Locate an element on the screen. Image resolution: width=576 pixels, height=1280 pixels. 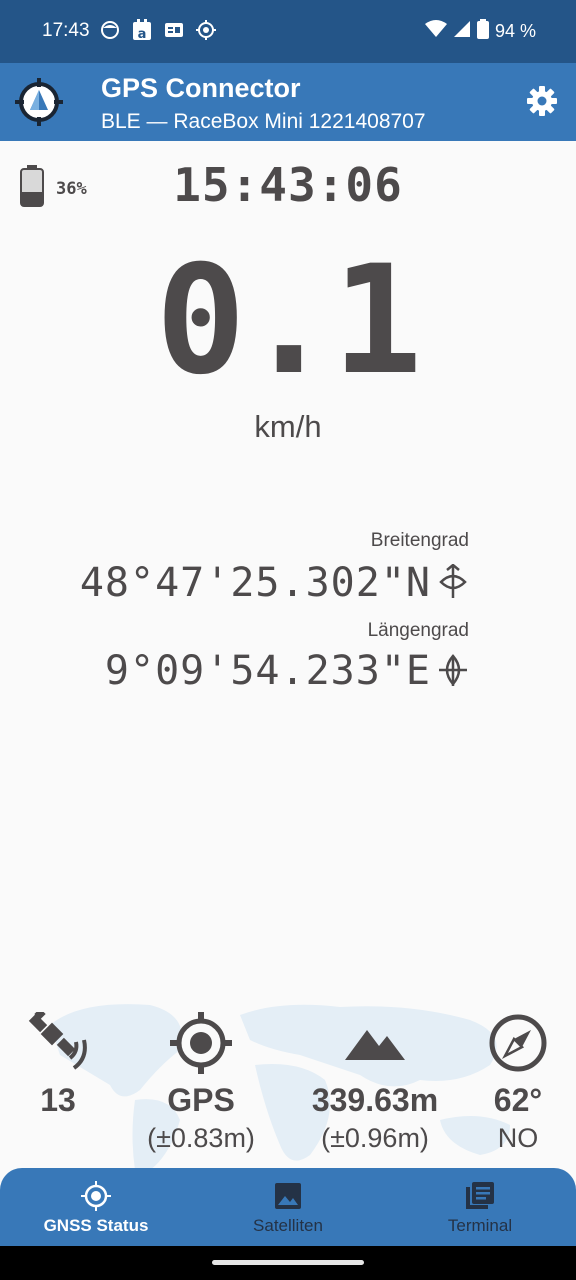
nav-label: Terminal is located at coordinates (480, 1225).